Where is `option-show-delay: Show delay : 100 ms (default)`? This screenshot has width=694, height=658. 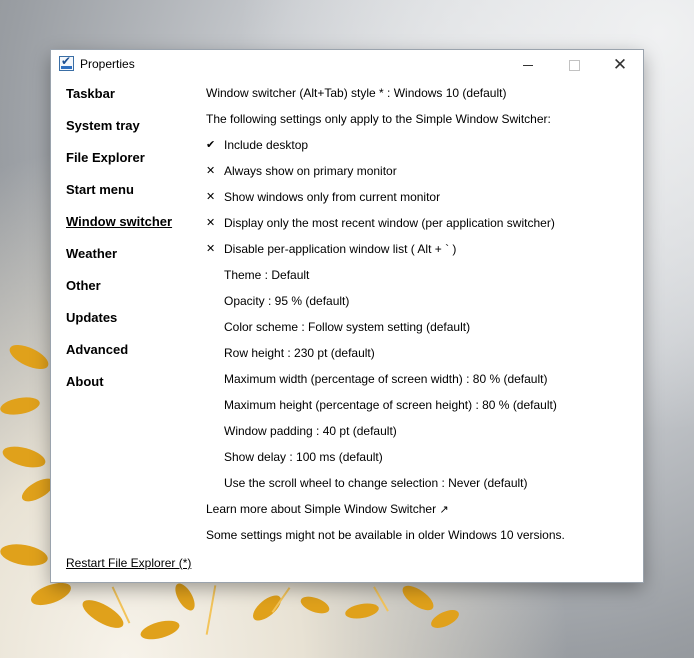 option-show-delay: Show delay : 100 ms (default) is located at coordinates (303, 457).